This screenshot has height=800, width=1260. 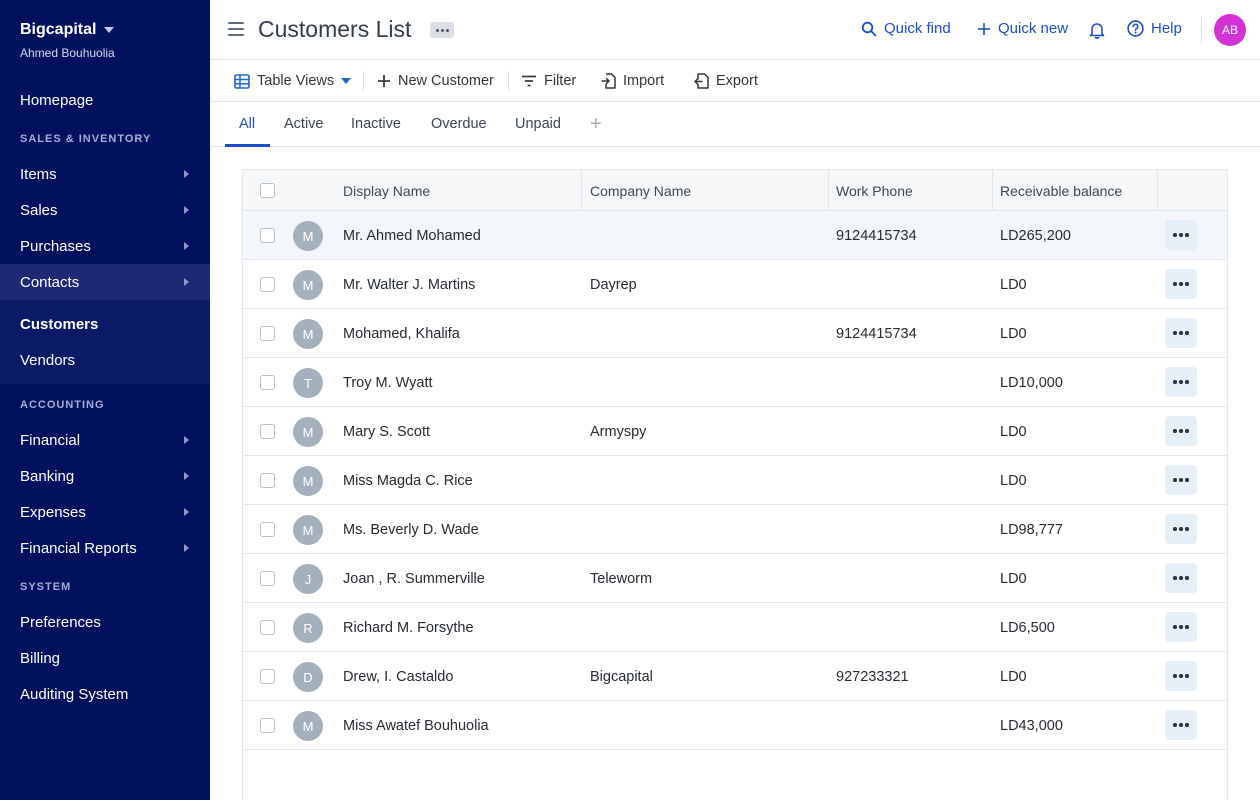 I want to click on sidebar-item-label: Vendors, so click(x=48, y=360).